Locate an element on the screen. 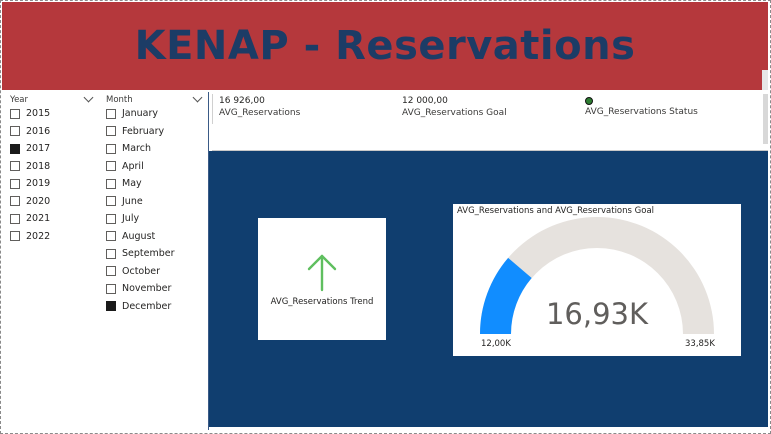  month-slicer-item: July is located at coordinates (153, 219).